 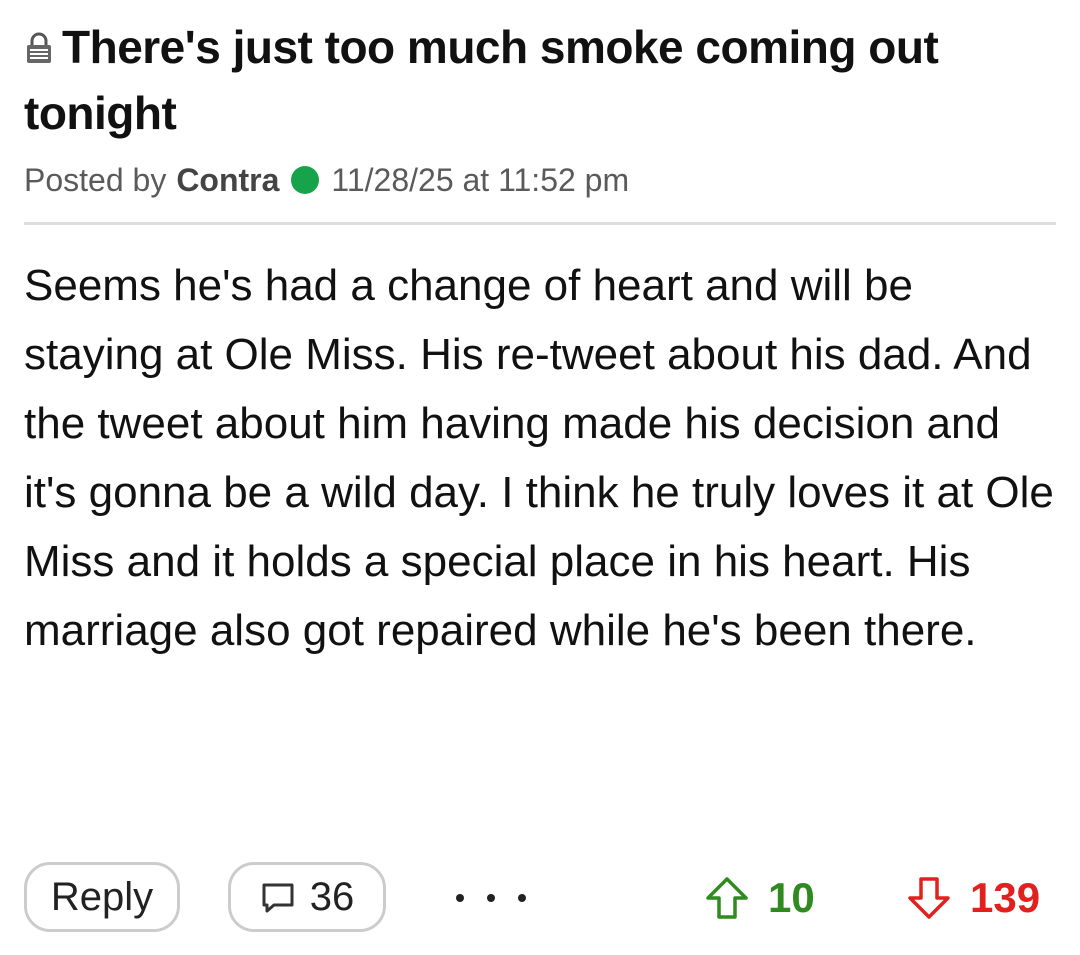 I want to click on post-meta: Posted by Contra 11/28/25 at 11:52 pm, so click(x=540, y=180).